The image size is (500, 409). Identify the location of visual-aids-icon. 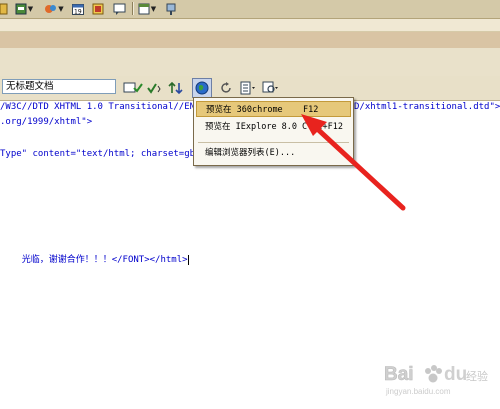
(270, 87).